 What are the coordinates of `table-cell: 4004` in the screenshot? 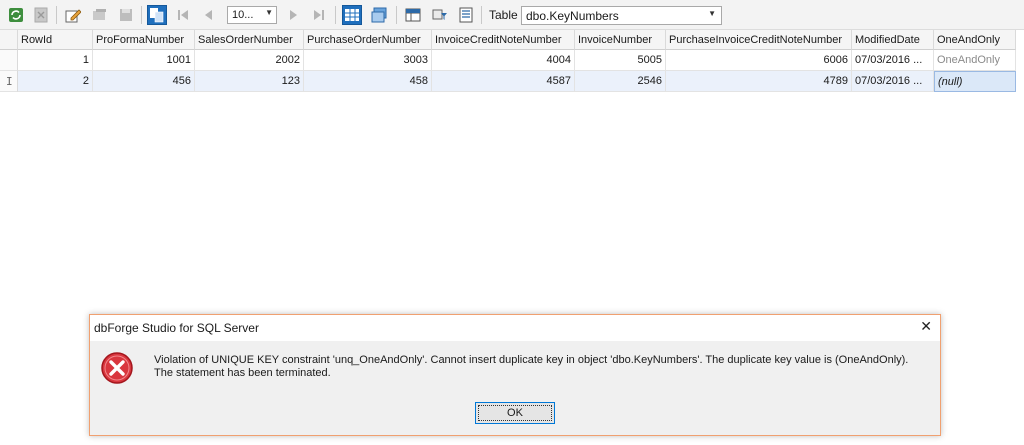 It's located at (503, 60).